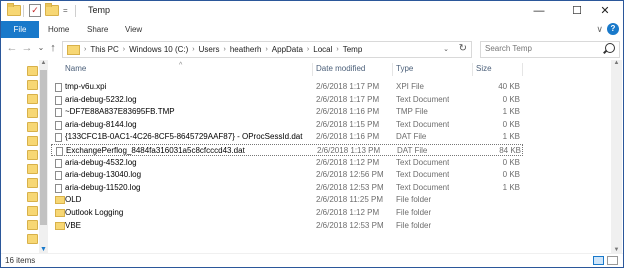 This screenshot has height=268, width=624. Describe the element at coordinates (350, 225) in the screenshot. I see `file-date-modified: 2/6/2018 12:53 PM` at that location.